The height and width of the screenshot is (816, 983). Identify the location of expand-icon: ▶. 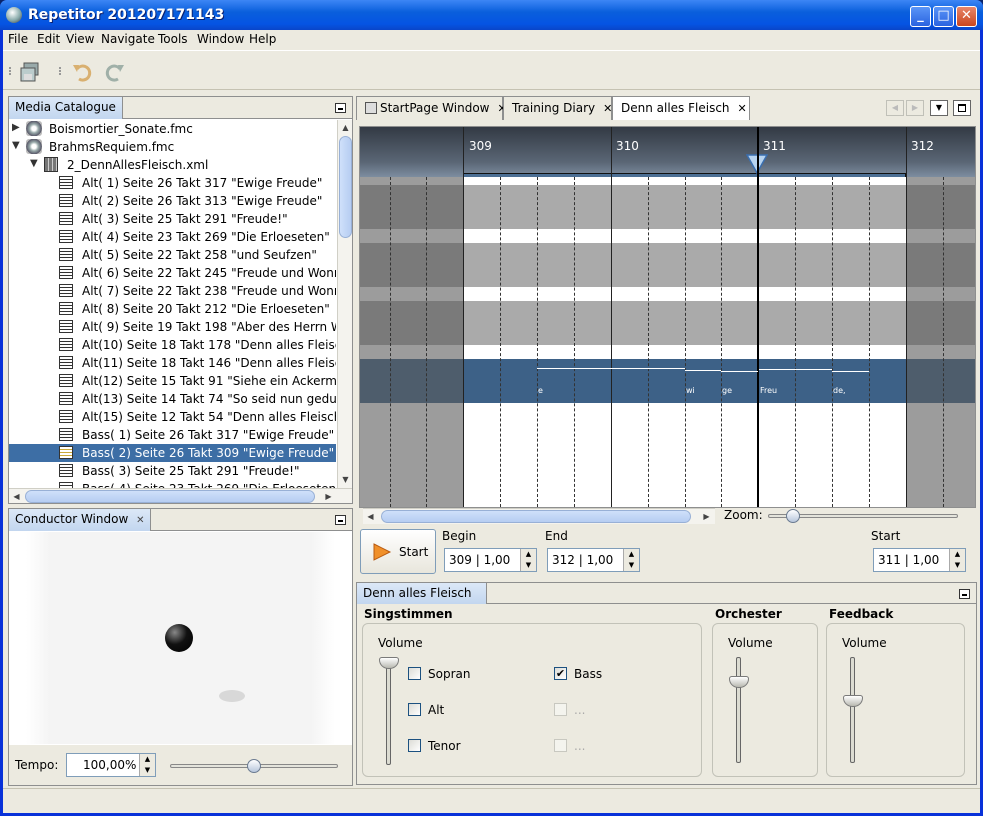
(16, 127).